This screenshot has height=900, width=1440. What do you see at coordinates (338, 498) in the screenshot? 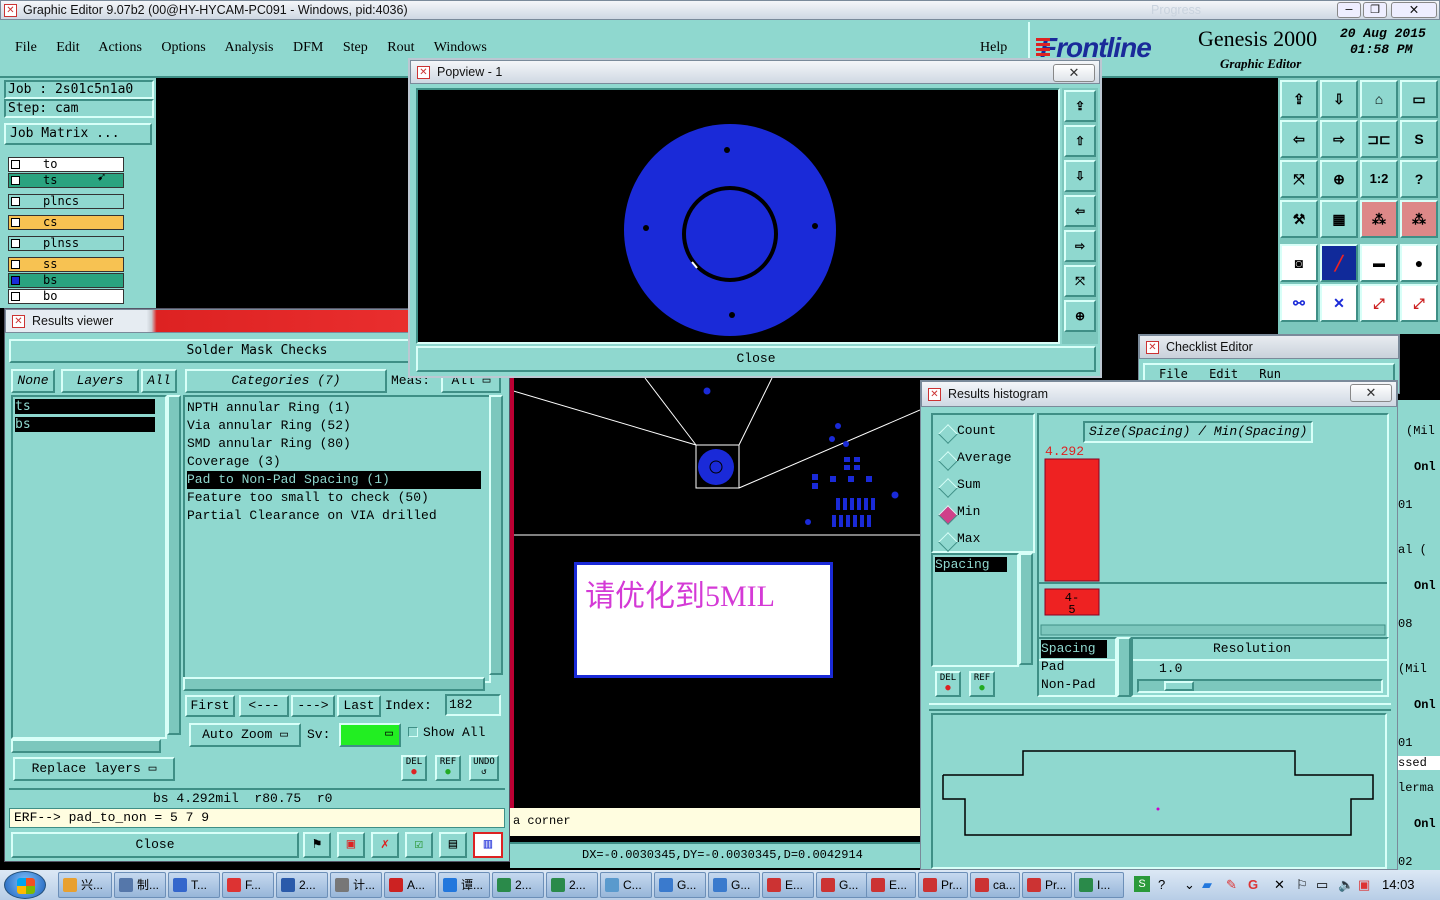
I see `category-item: Feature too small to check (50)` at bounding box center [338, 498].